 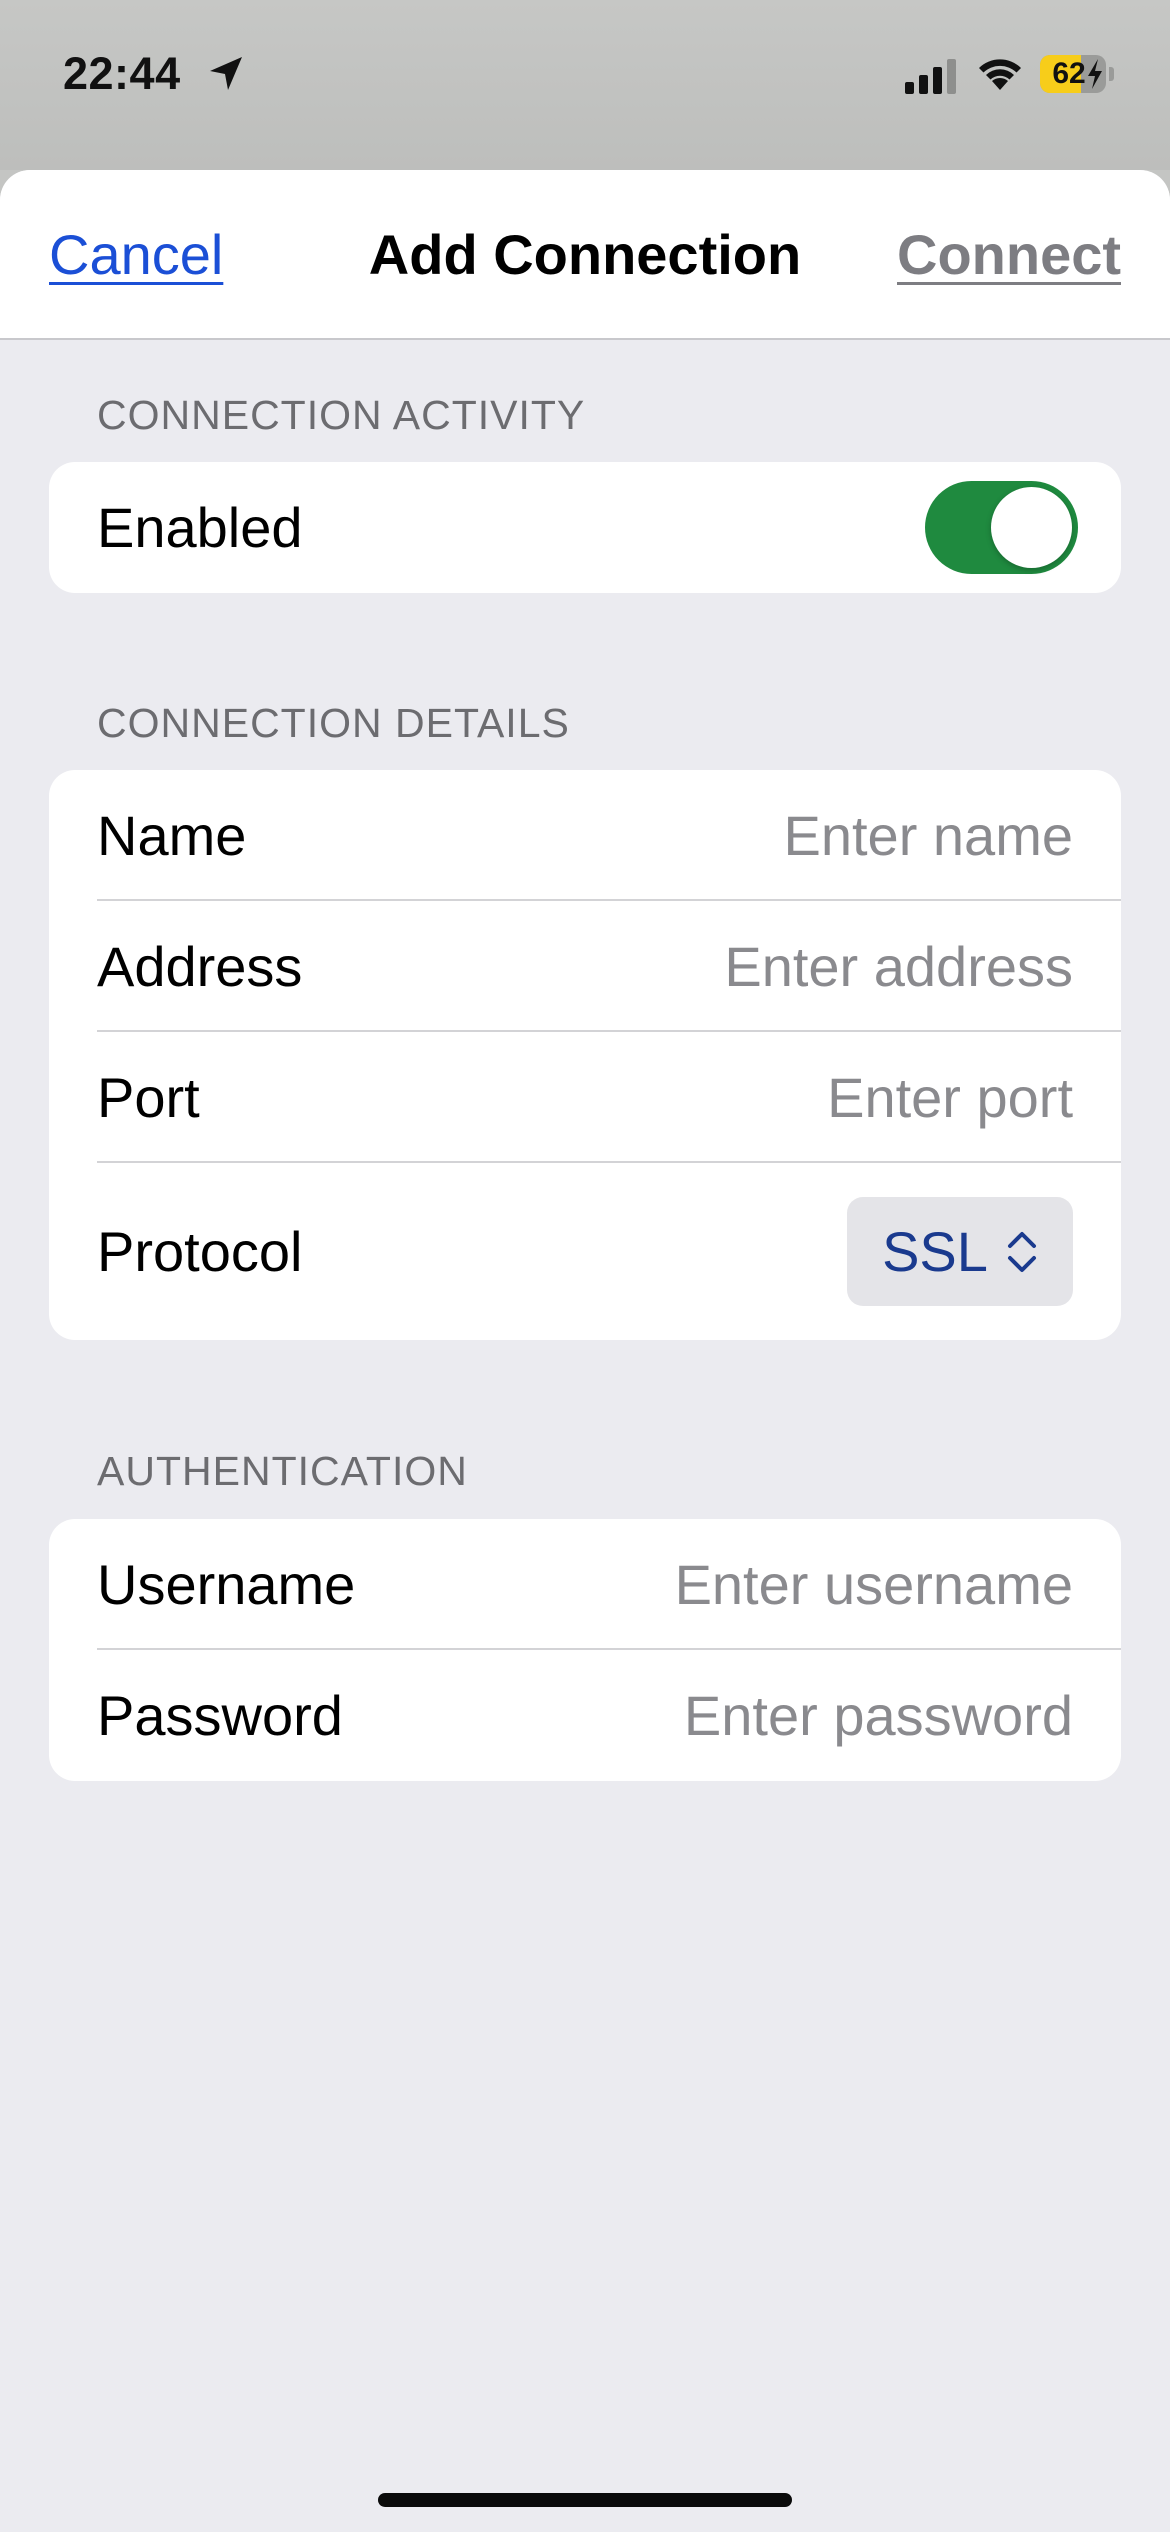 What do you see at coordinates (763, 1097) in the screenshot?
I see `port-field` at bounding box center [763, 1097].